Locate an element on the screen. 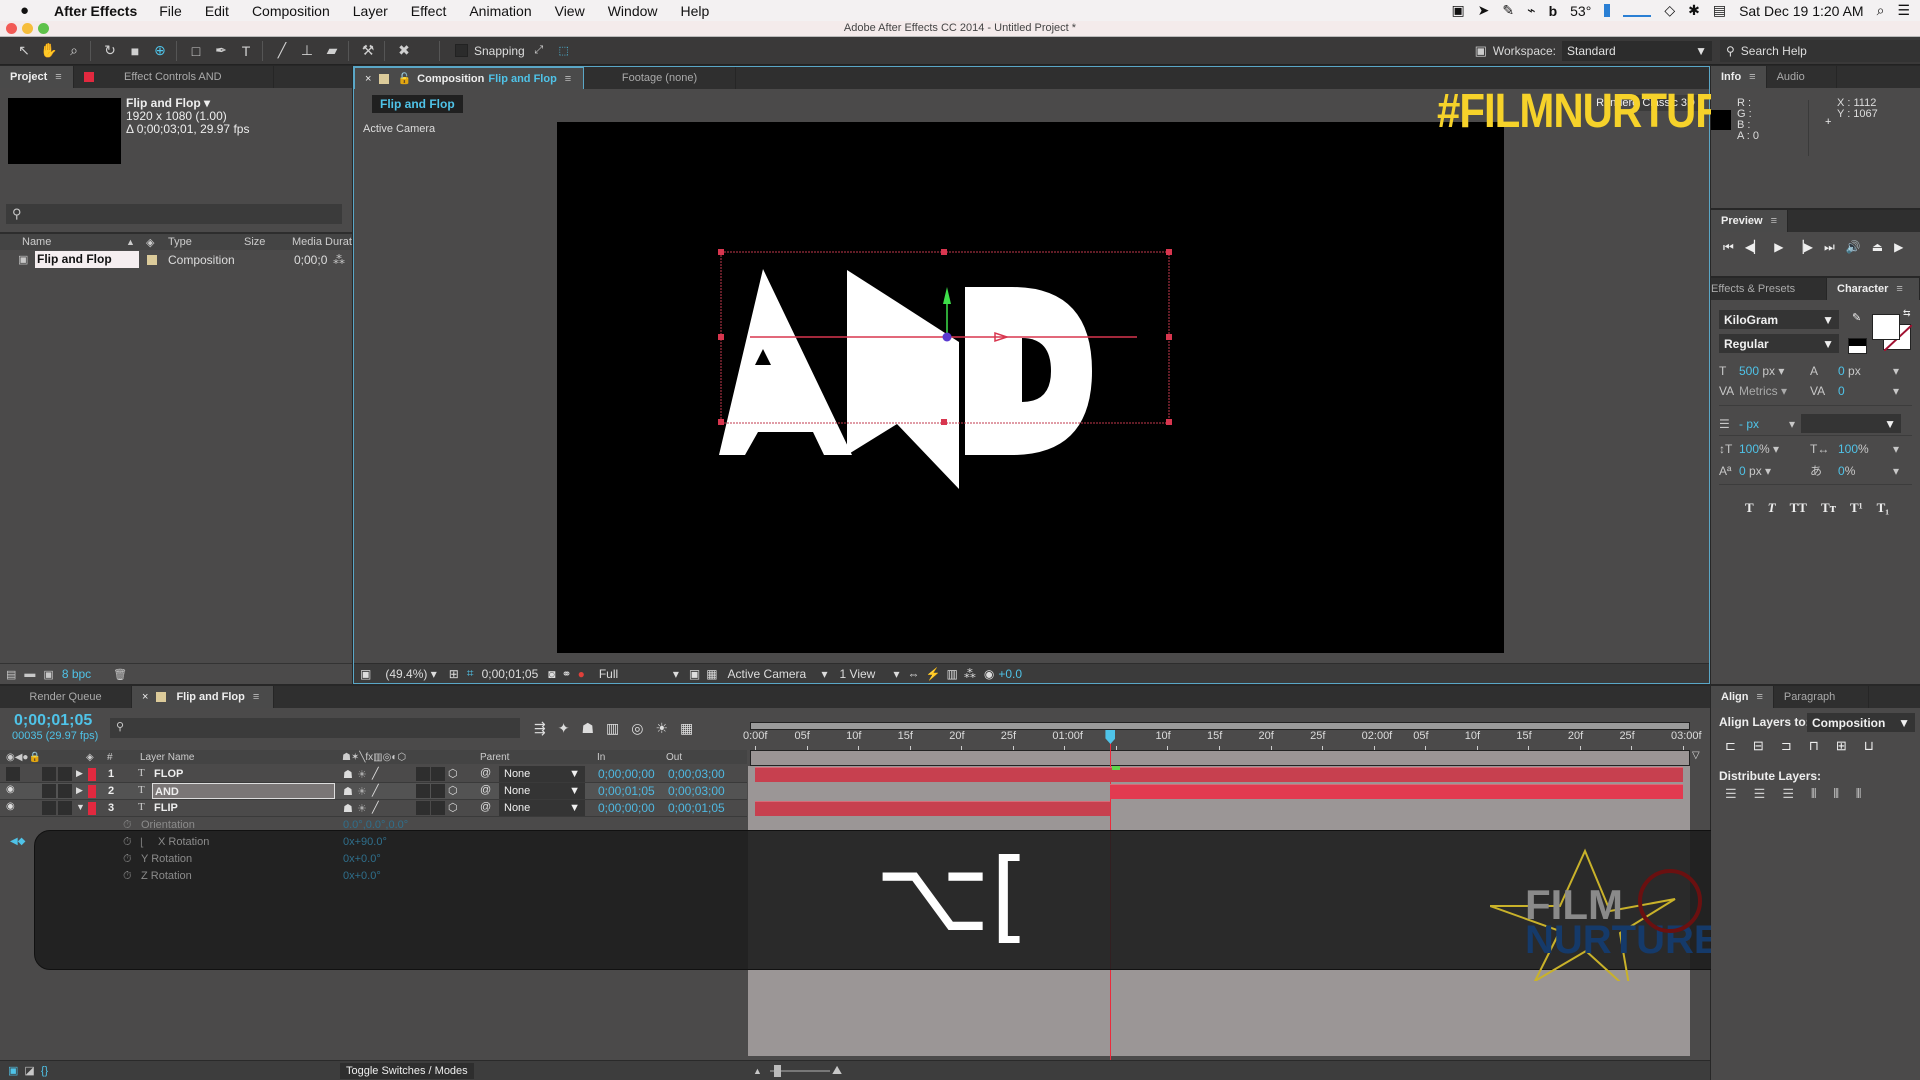  layer-row: ▶ 1 T FLOP ☗ ☀ ╱ ⬡ @ None ▼ 0;00;00;00 0;00;03;00 is located at coordinates (373, 774).